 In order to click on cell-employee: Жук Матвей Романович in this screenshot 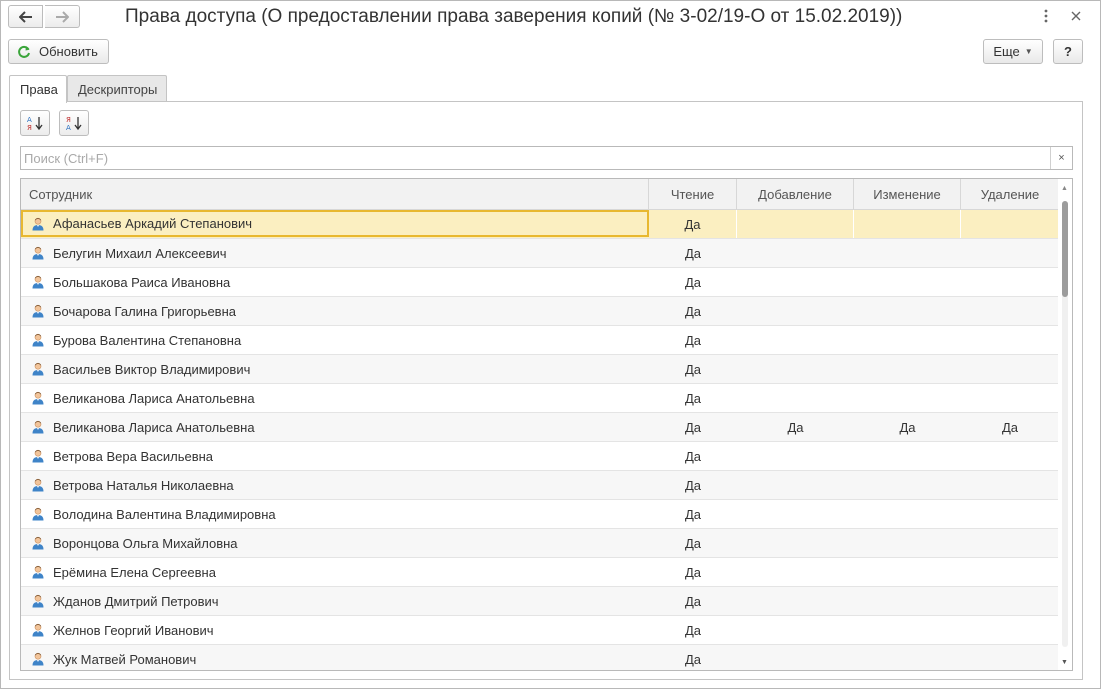, I will do `click(335, 657)`.